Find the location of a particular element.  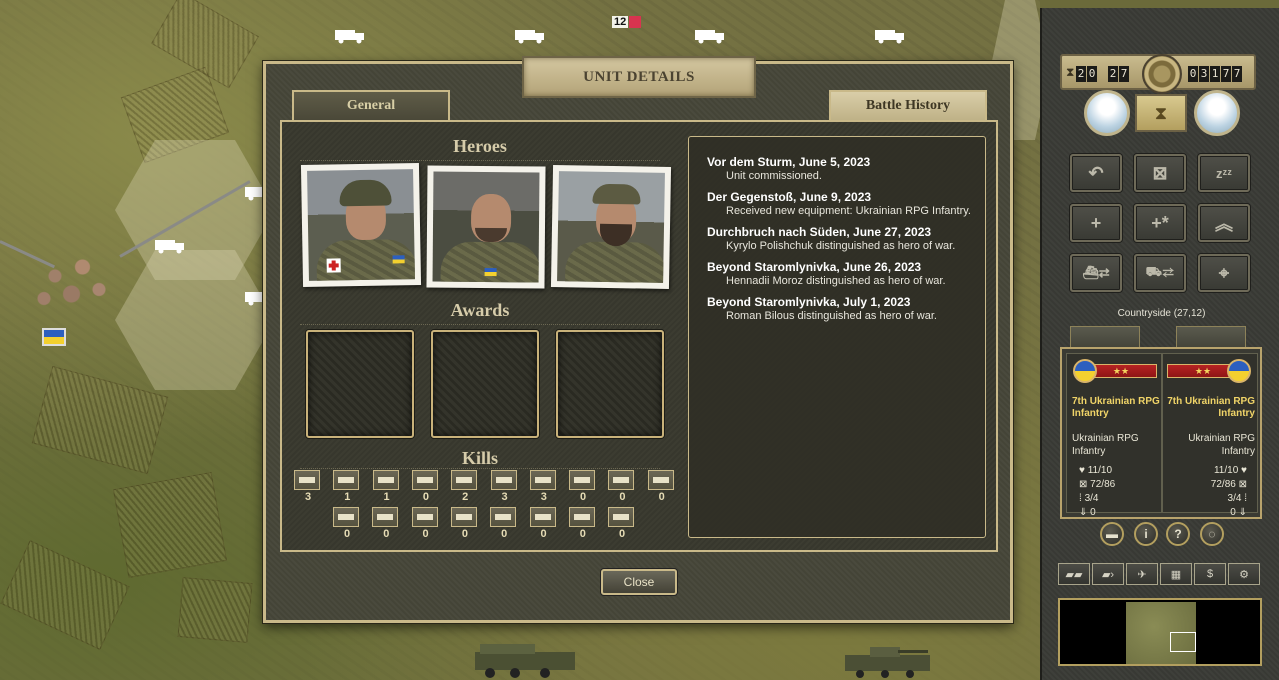

info-icon: i is located at coordinates (1146, 534).